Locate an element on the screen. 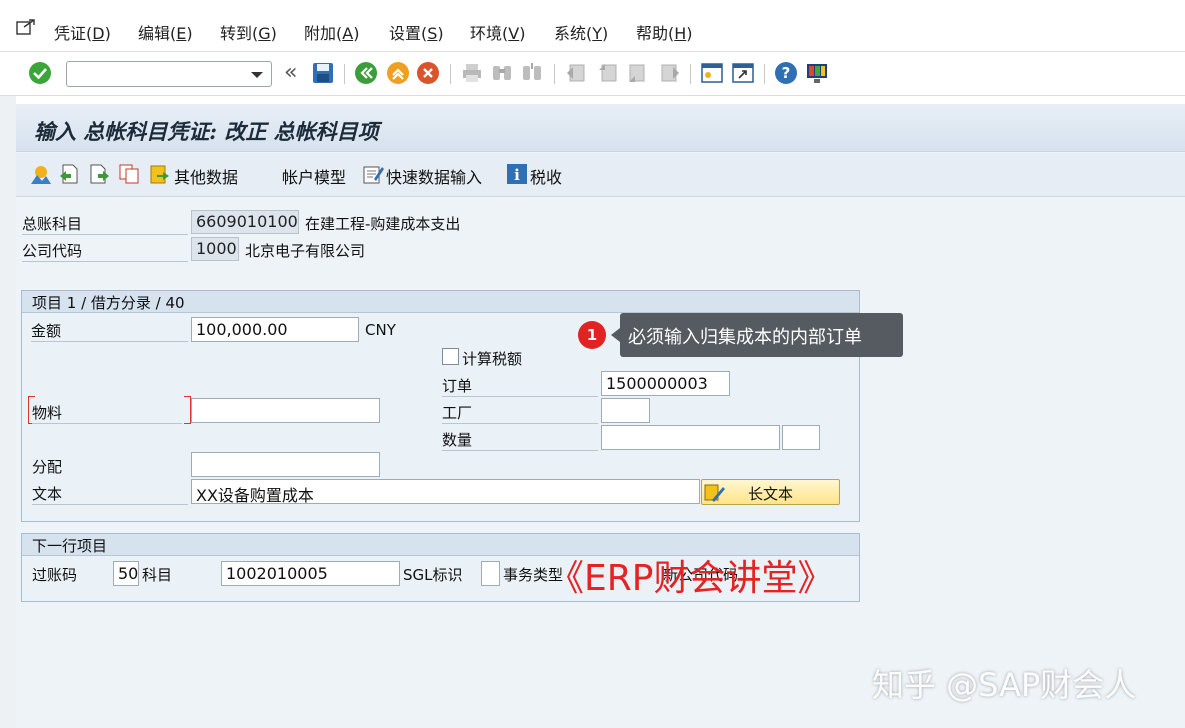 This screenshot has height=728, width=1185. assignment-label: 分配 is located at coordinates (47, 467).